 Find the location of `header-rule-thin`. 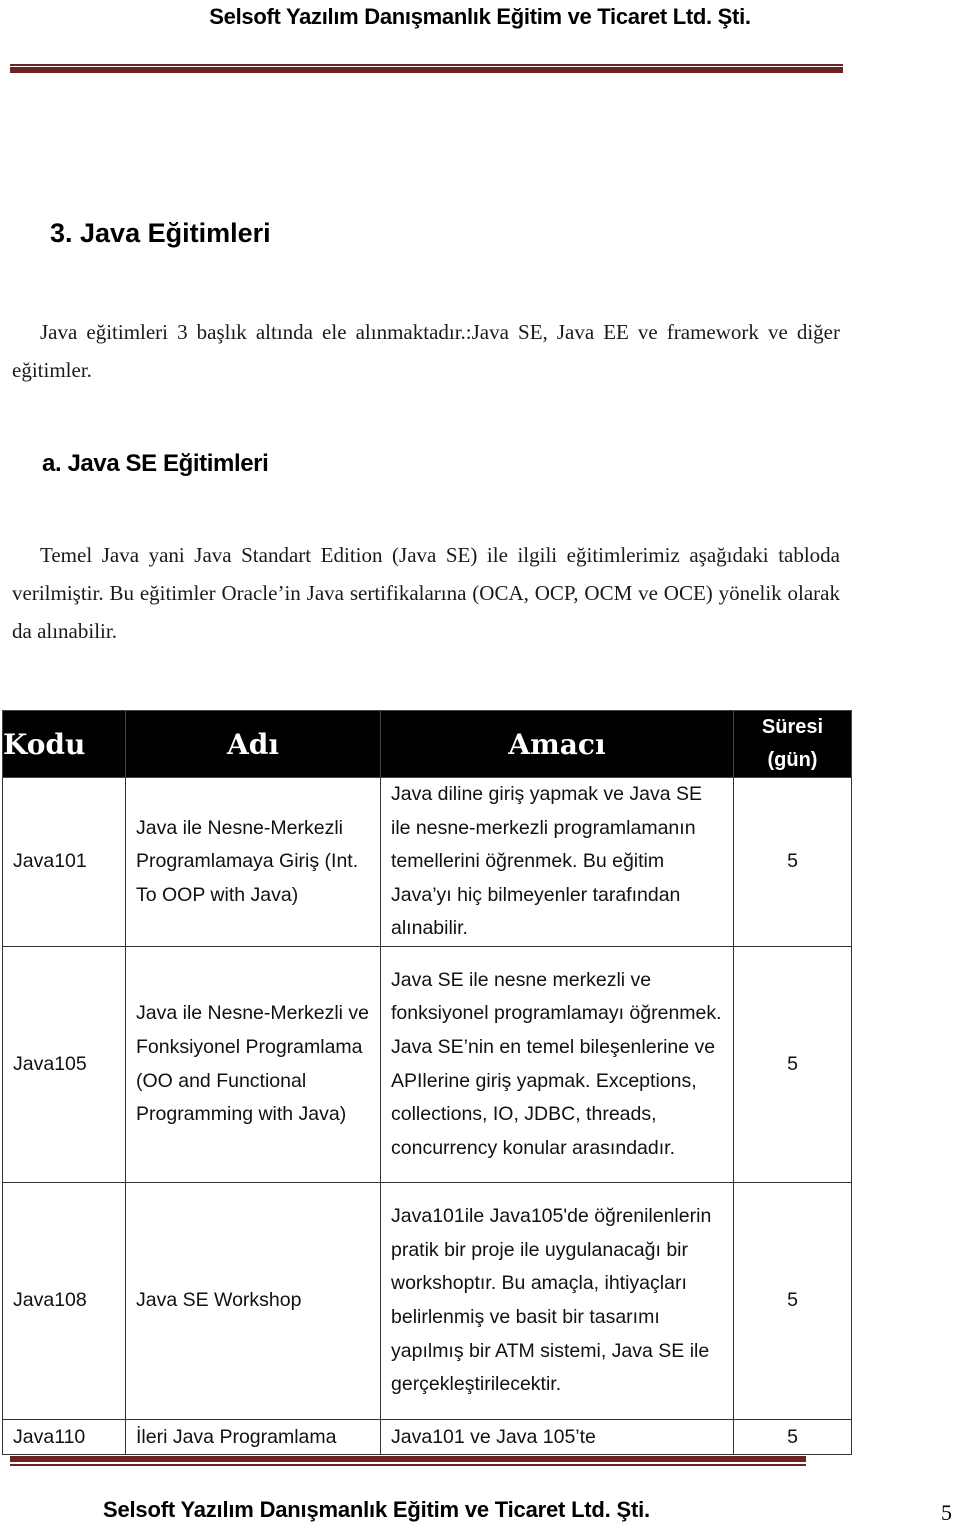

header-rule-thin is located at coordinates (426, 65).